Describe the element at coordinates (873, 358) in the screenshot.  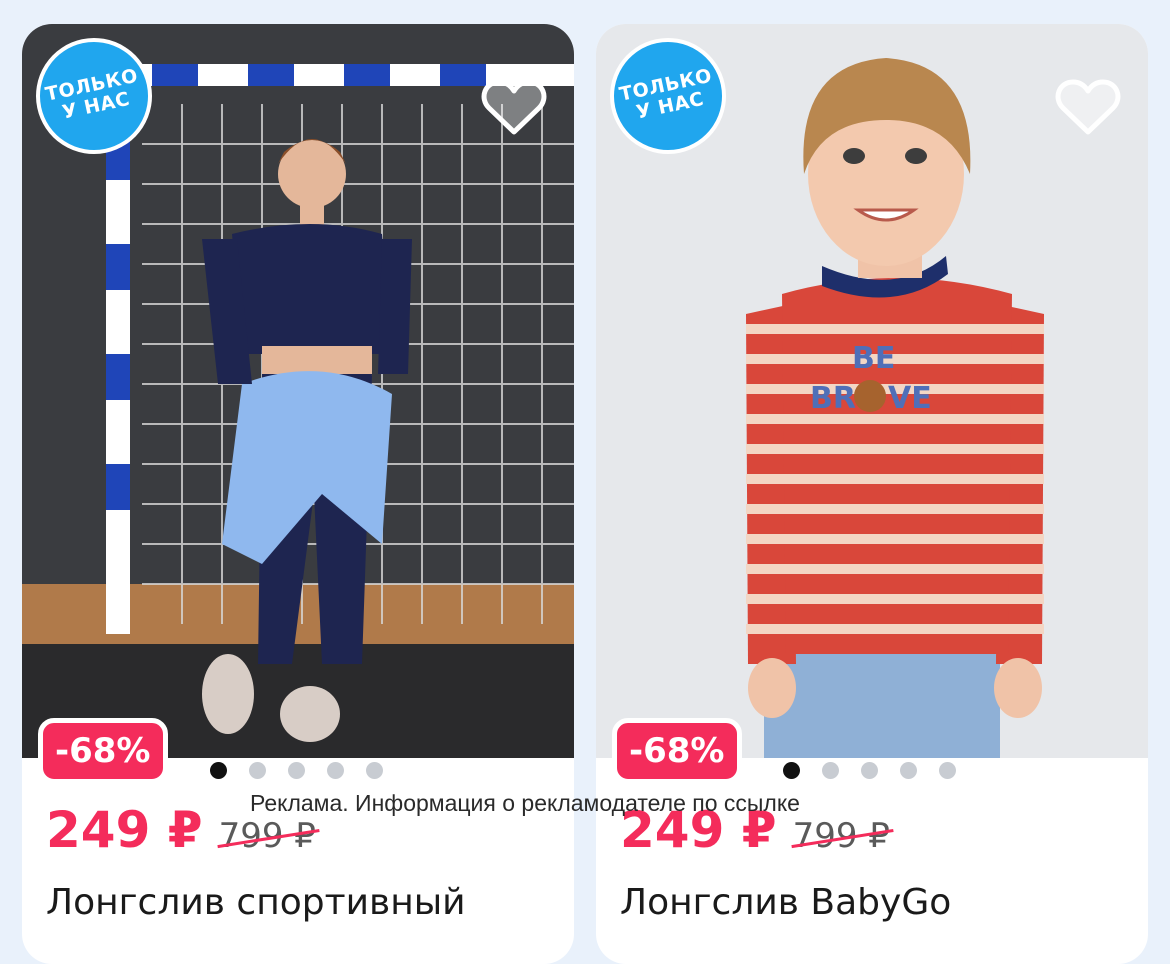
I see `svg-text: BE` at that location.